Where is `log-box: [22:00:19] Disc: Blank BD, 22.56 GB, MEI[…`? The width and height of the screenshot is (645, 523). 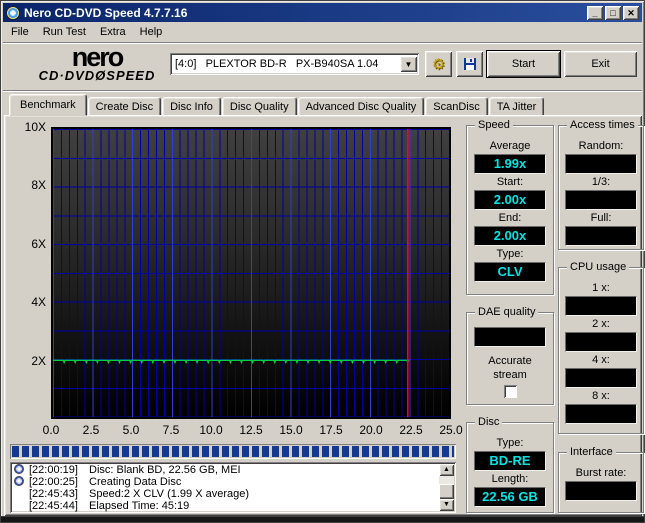
log-box: [22:00:19] Disc: Blank BD, 22.56 GB, MEI[… is located at coordinates (233, 487).